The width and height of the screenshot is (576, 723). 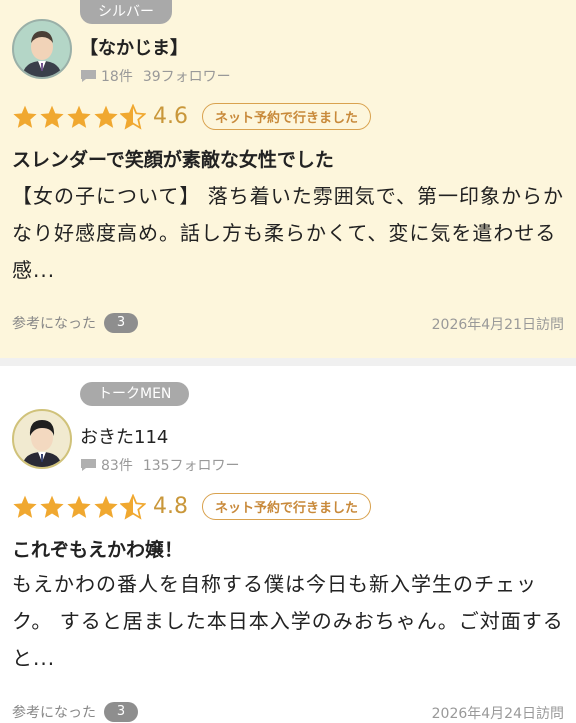 I want to click on rating-row: 4.8 ネット予約で行きました, so click(x=192, y=506).